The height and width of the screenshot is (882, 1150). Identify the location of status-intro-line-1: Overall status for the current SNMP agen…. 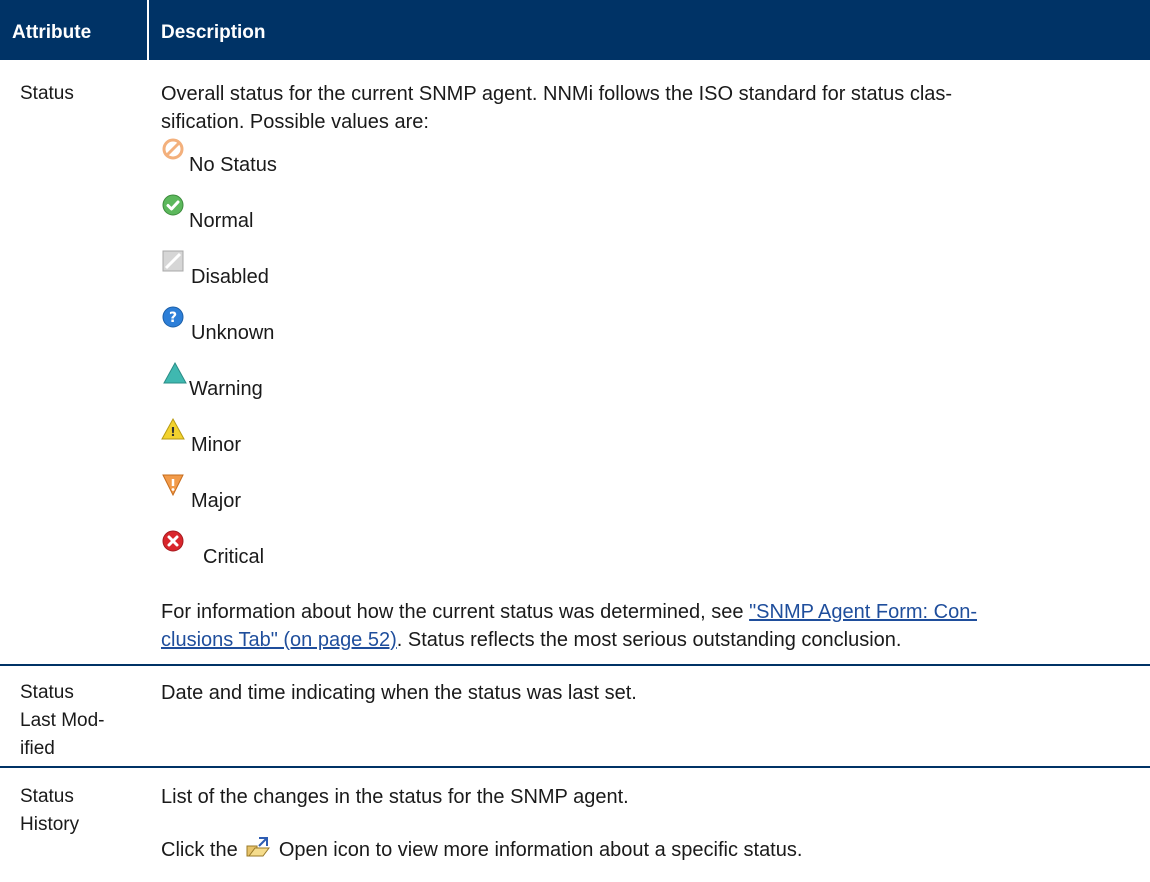
(557, 94).